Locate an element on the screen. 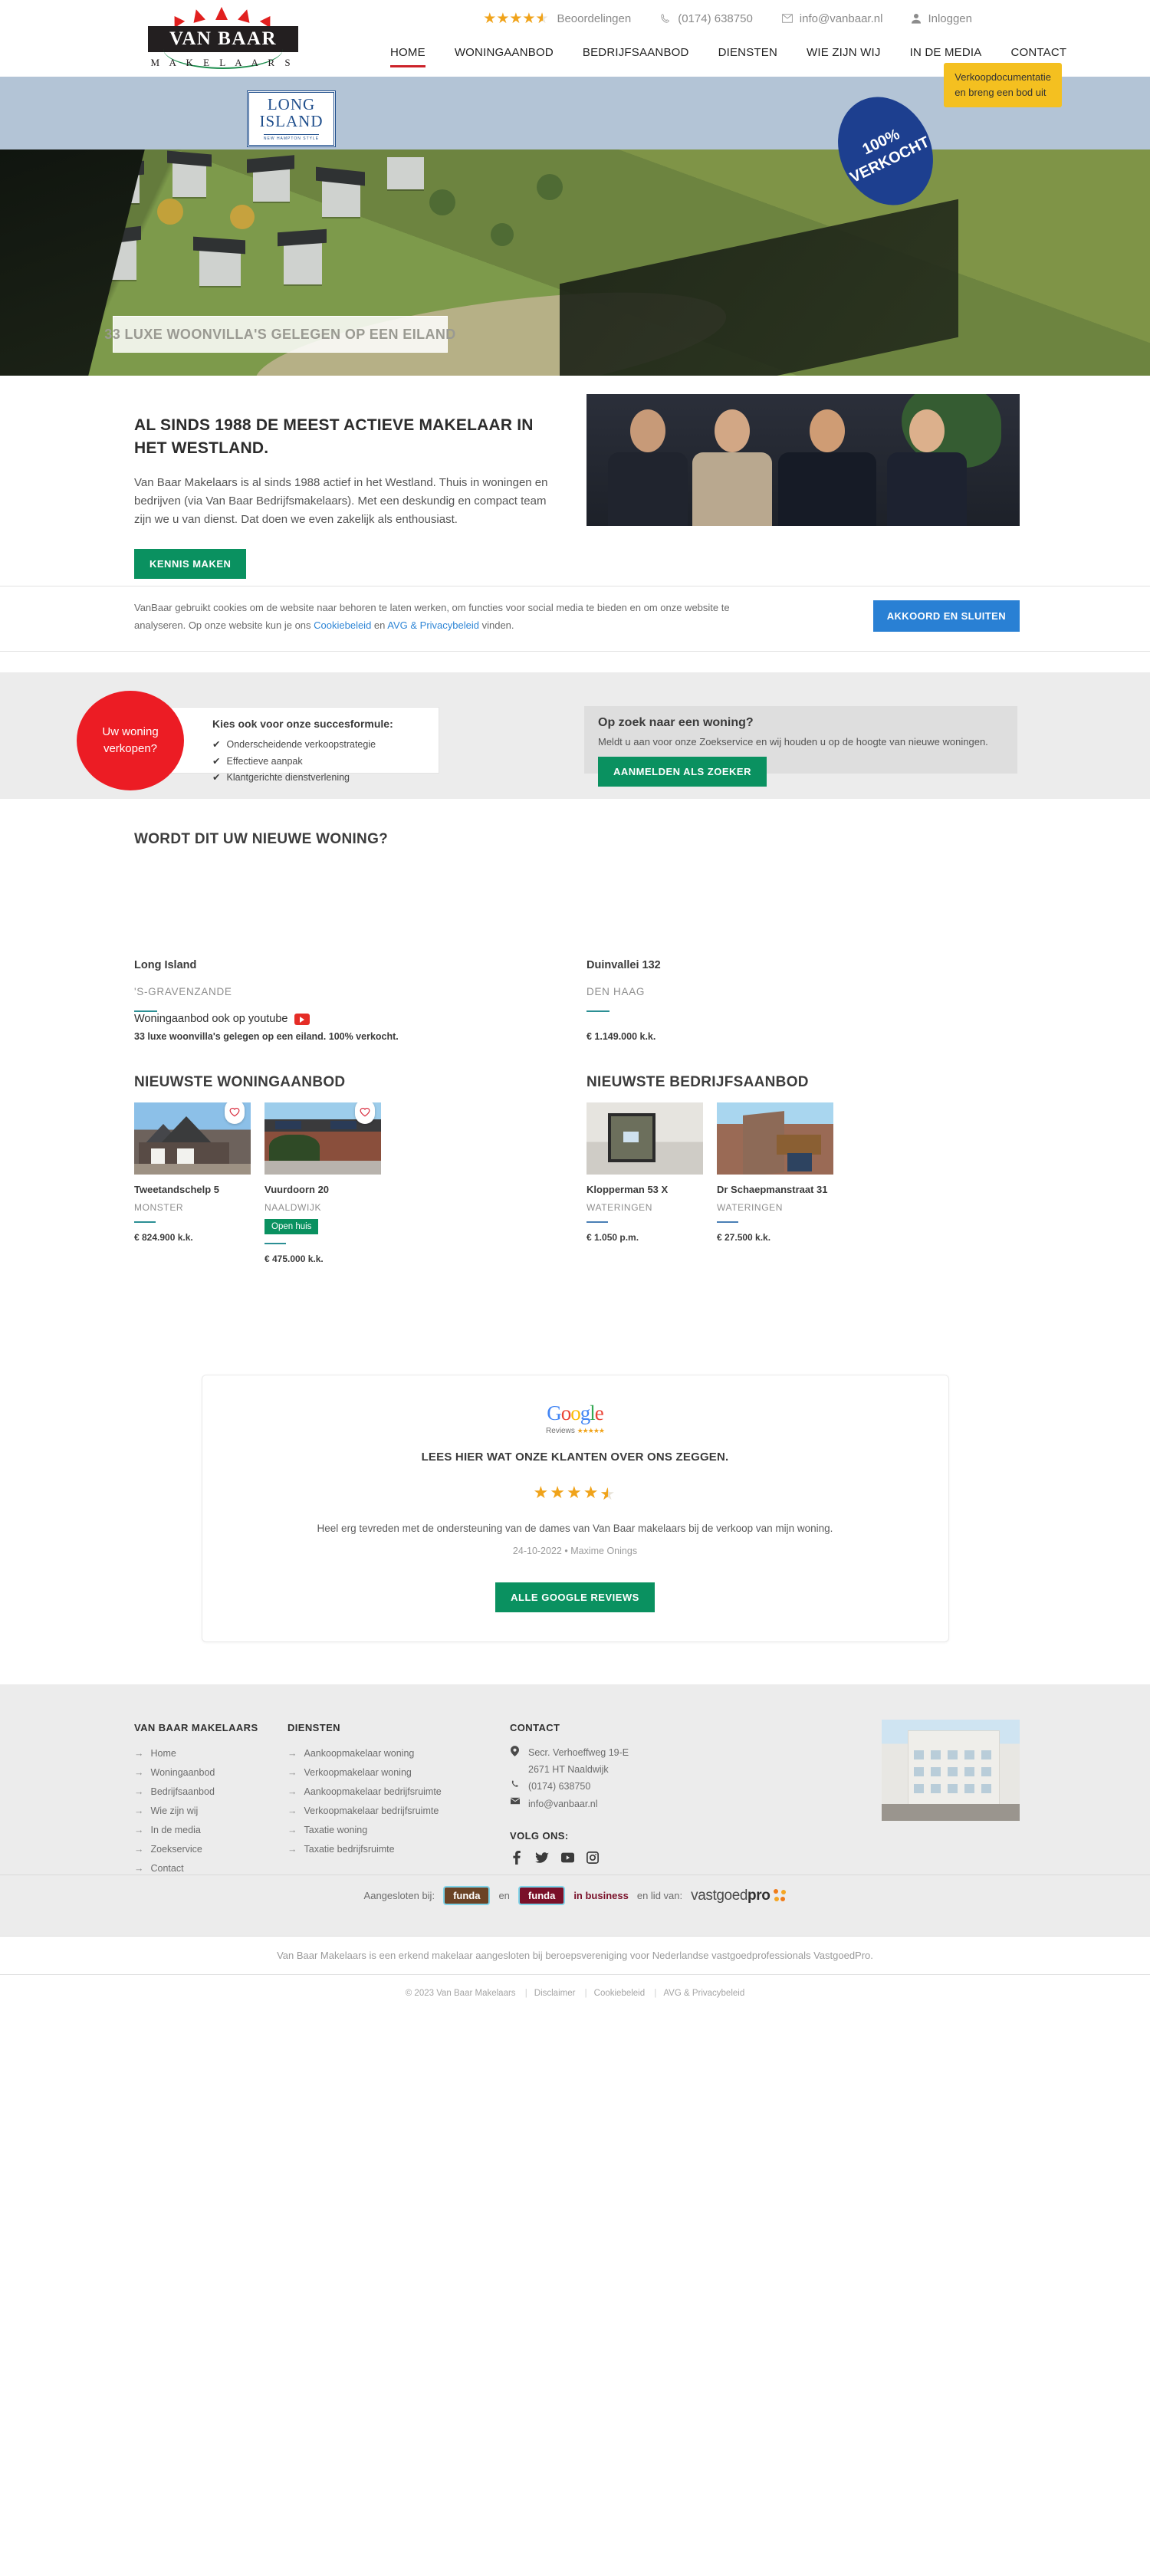  youtube-link: Woningaanbod ook op youtube is located at coordinates (222, 1019).